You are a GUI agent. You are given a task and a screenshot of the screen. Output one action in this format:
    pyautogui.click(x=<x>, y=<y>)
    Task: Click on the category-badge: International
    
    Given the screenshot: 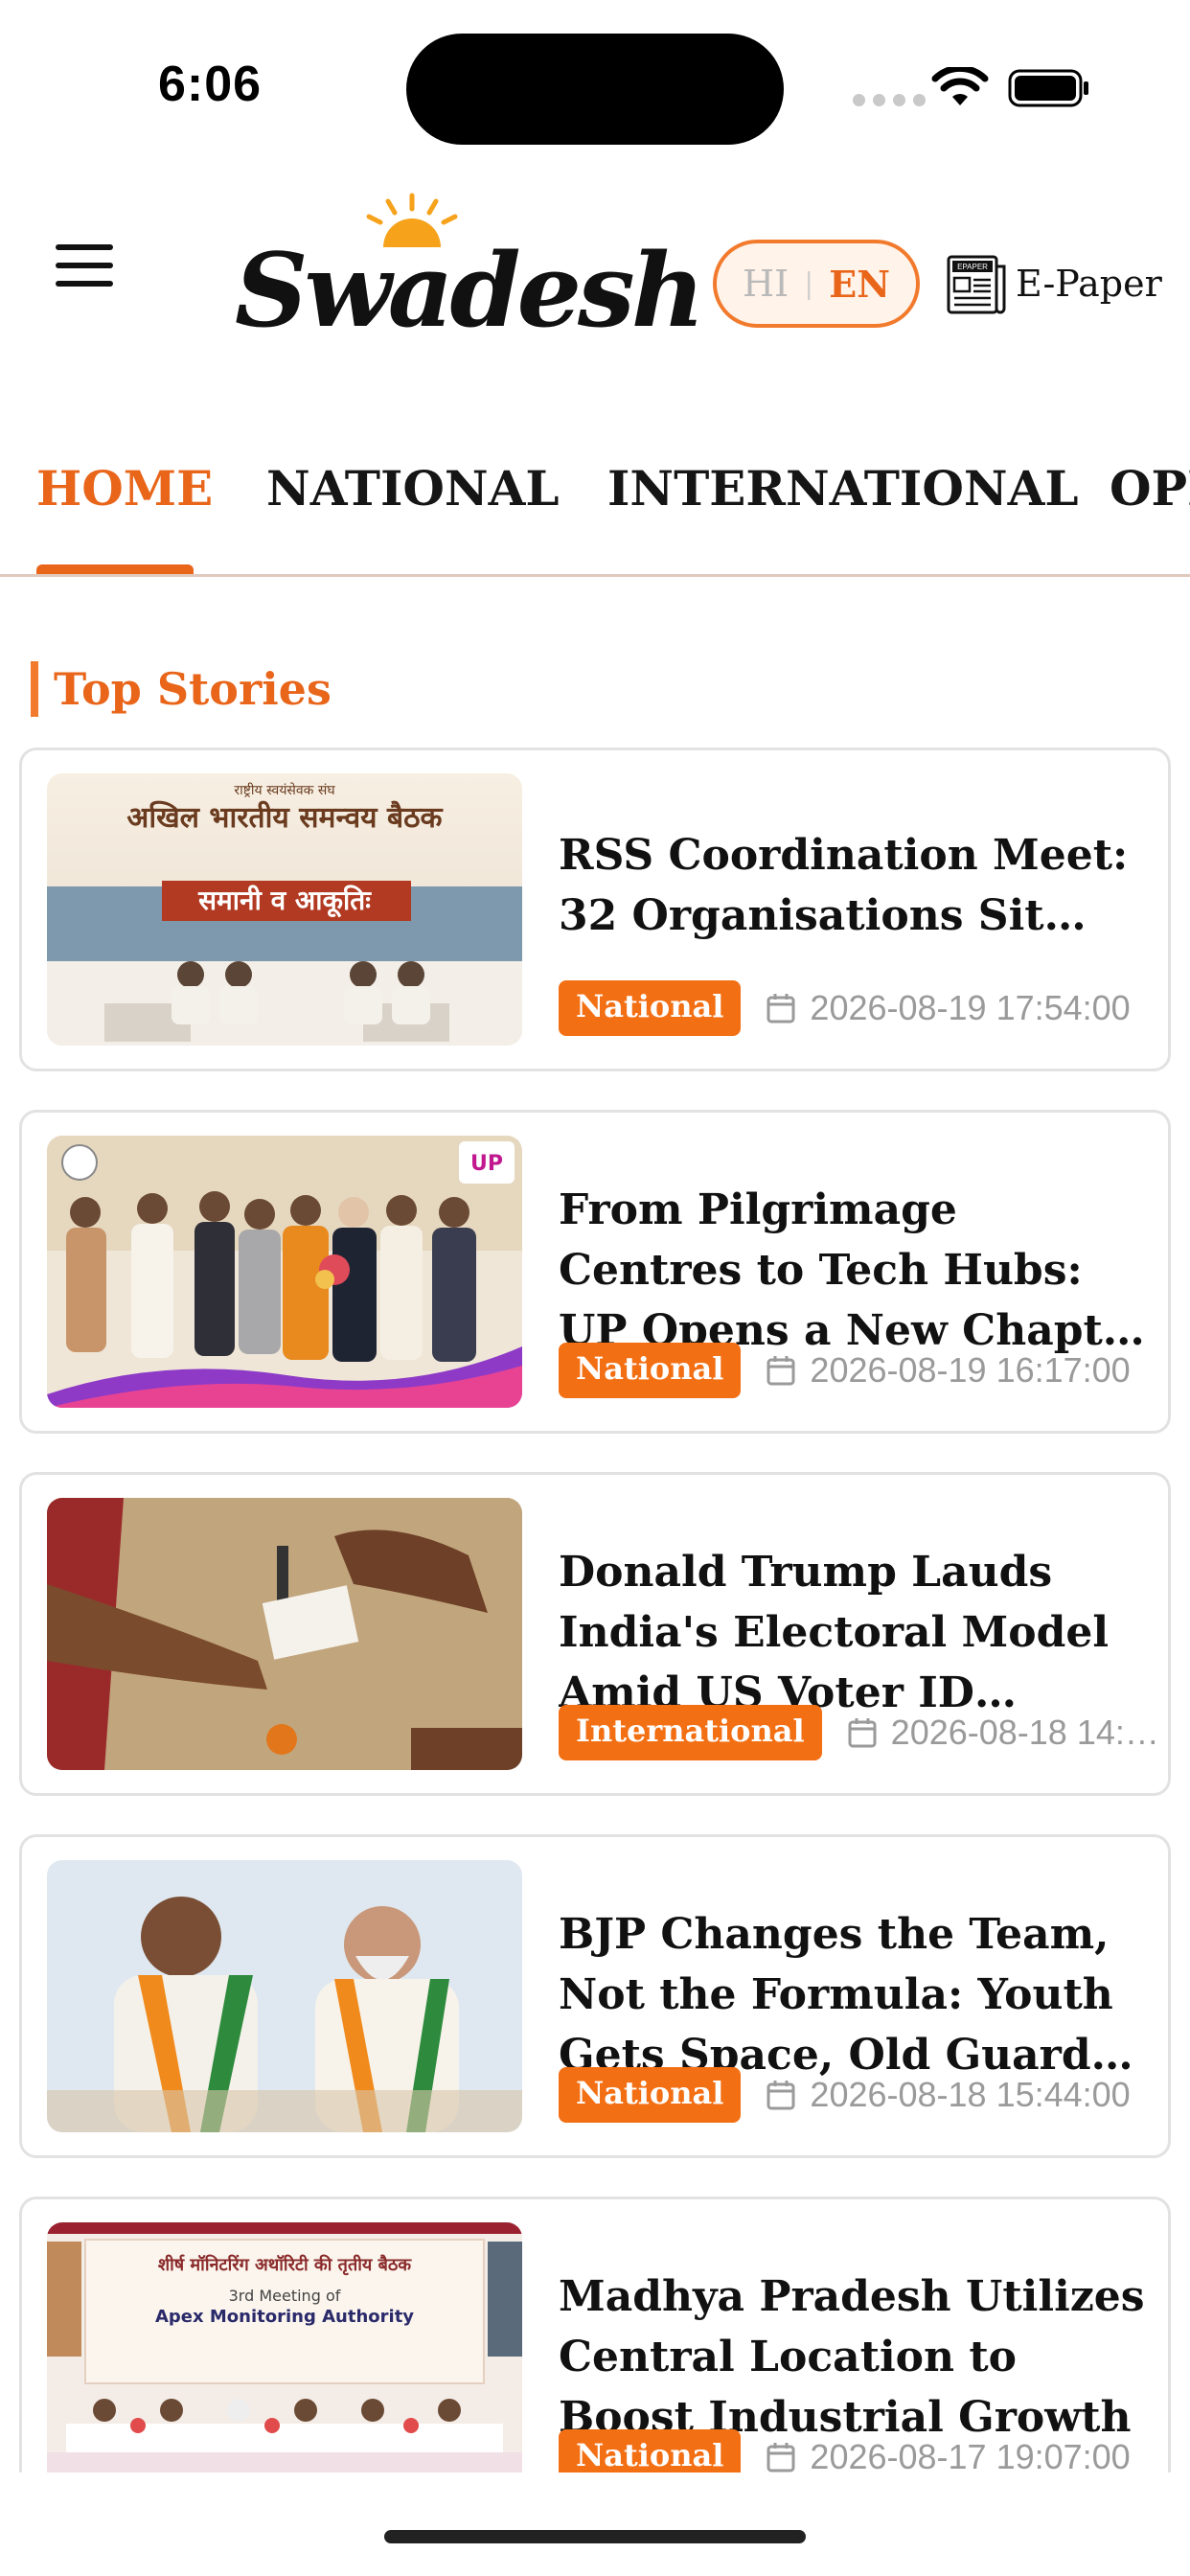 What is the action you would take?
    pyautogui.click(x=691, y=1732)
    